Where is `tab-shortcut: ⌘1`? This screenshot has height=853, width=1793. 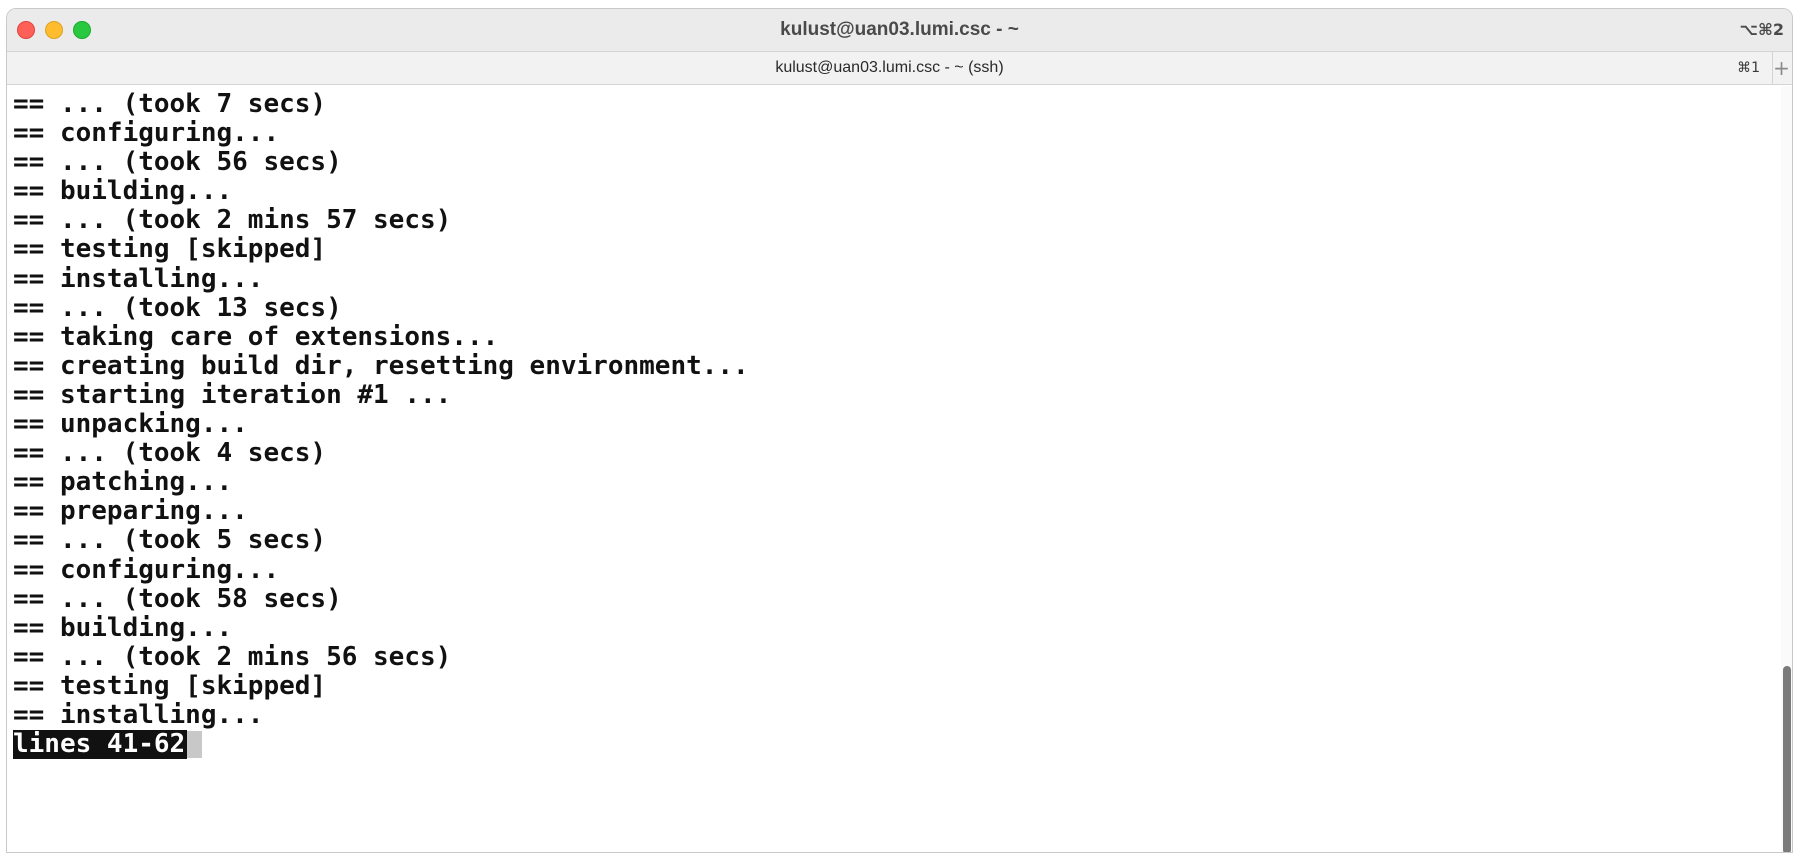 tab-shortcut: ⌘1 is located at coordinates (1748, 68).